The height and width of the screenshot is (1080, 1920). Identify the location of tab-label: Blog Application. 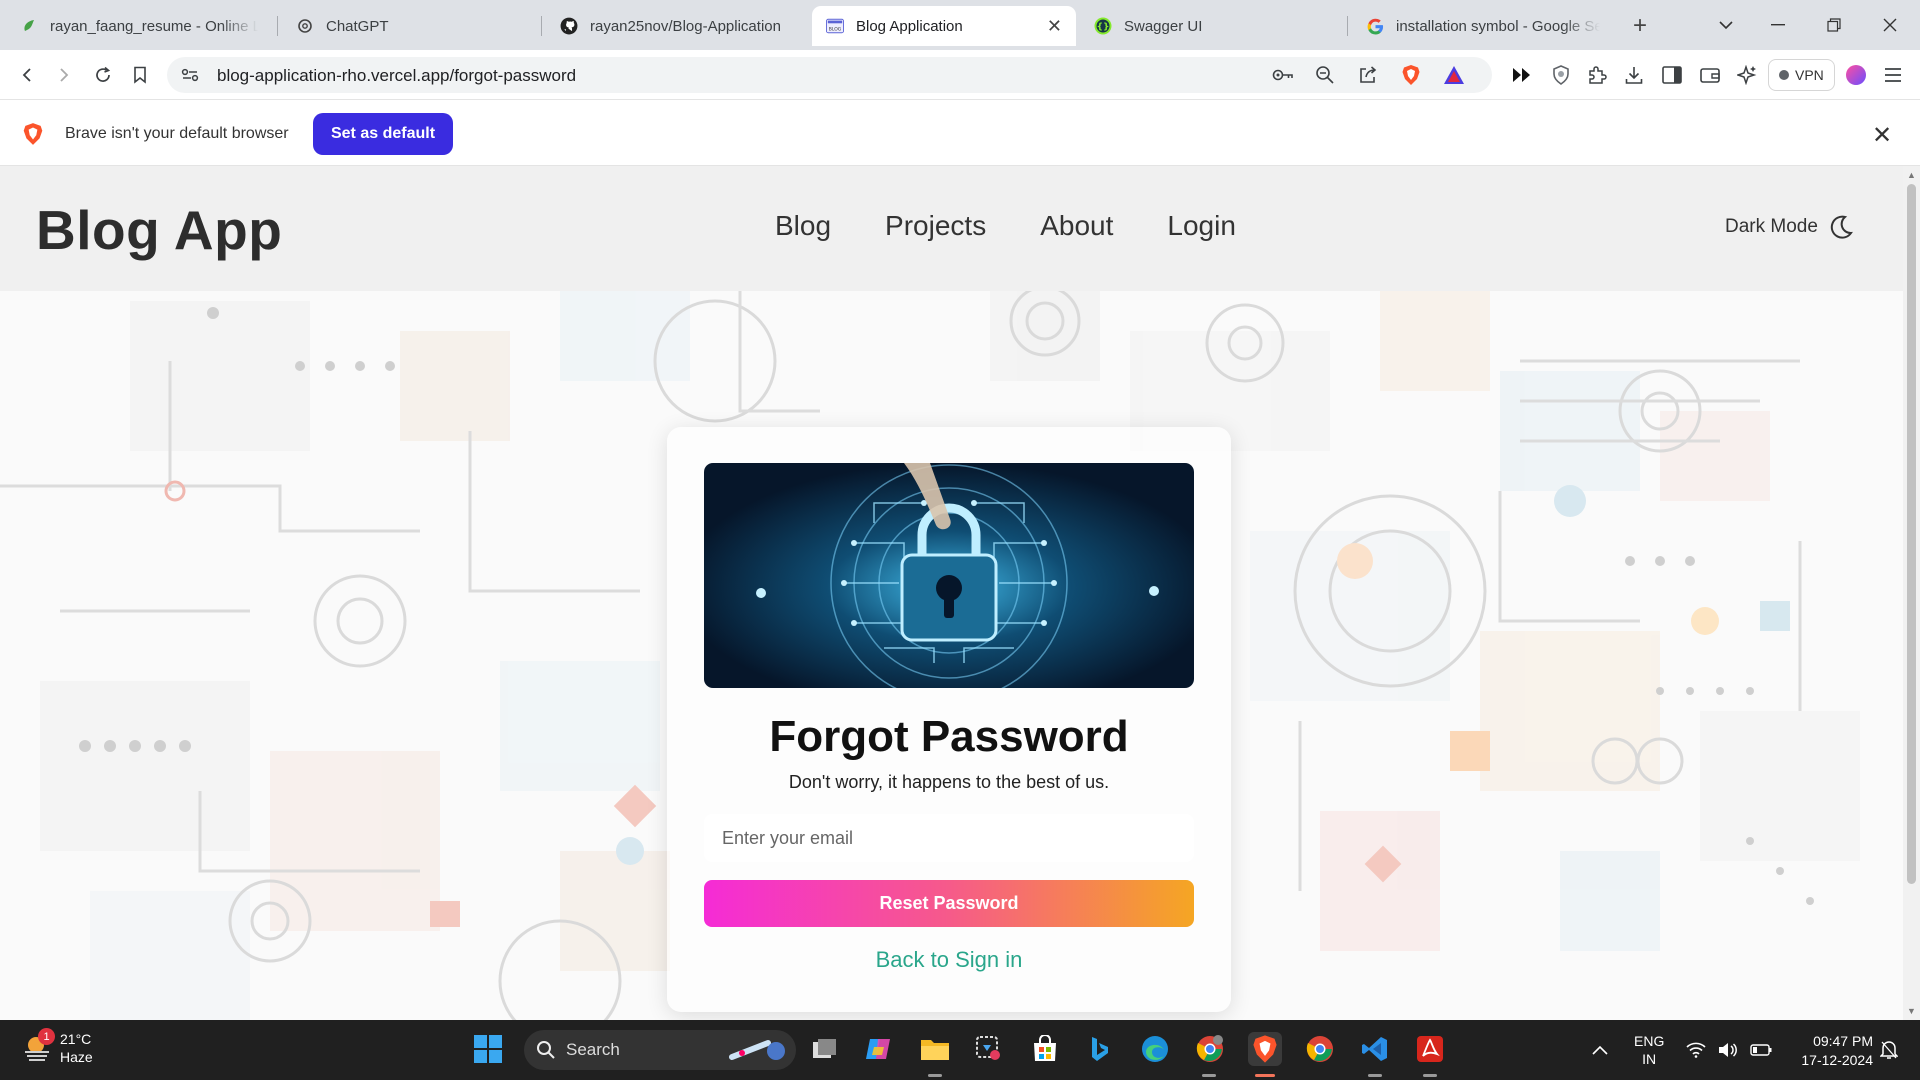
(909, 26).